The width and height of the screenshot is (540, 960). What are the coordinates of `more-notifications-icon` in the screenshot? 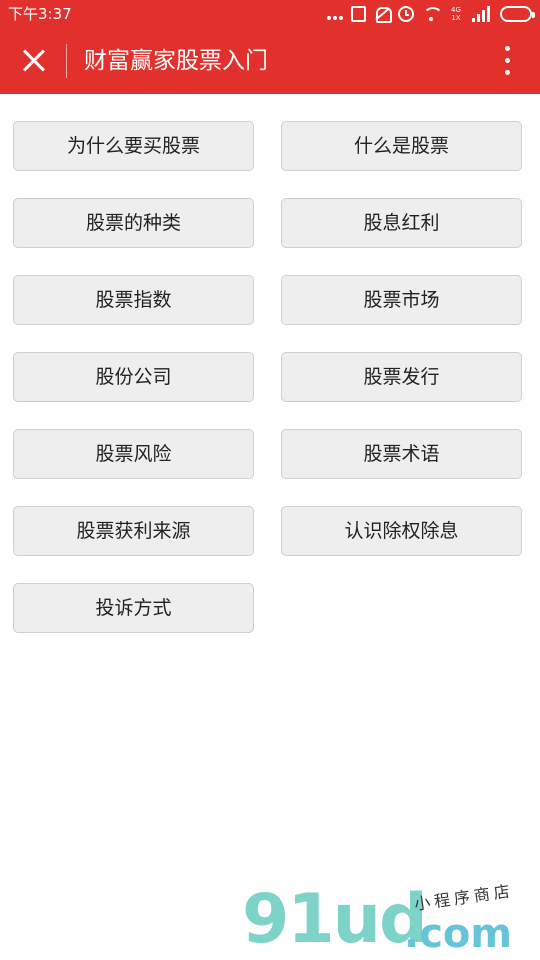 It's located at (335, 14).